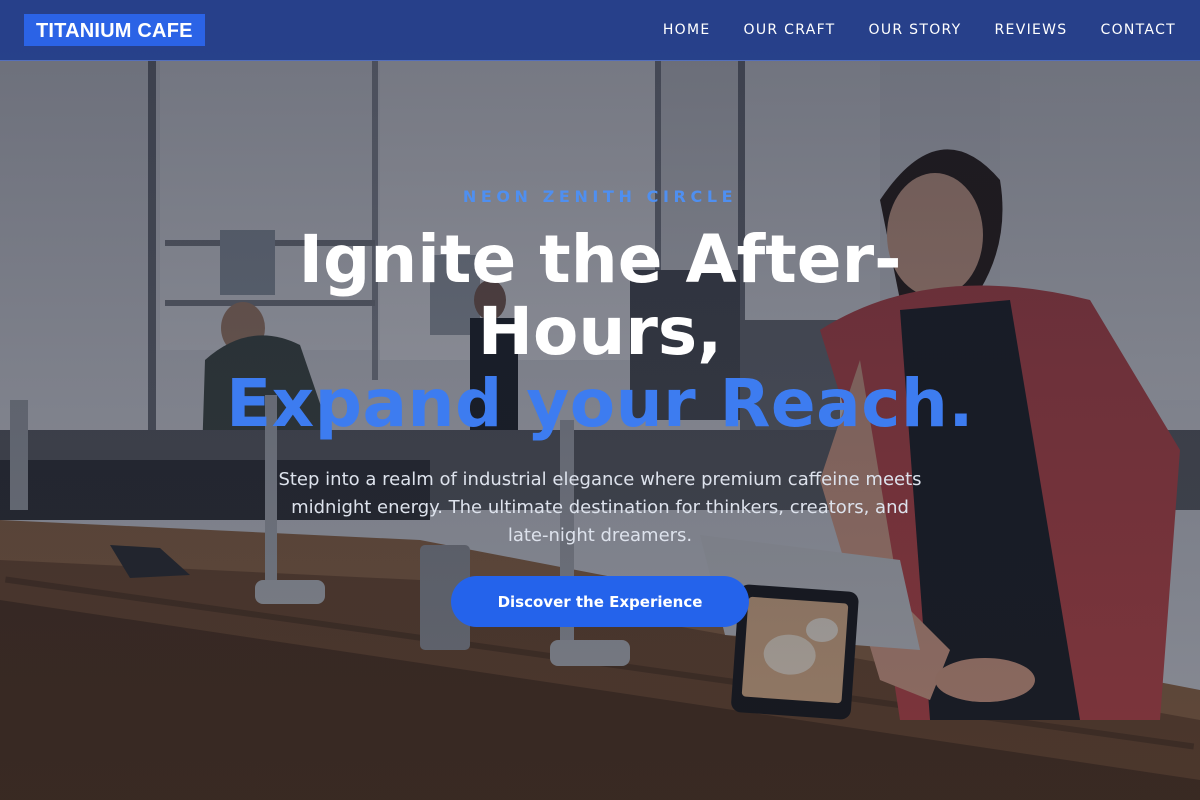  I want to click on nav-menu: HOME OUR CRAFT OUR STORY REVIEWS CONTACT, so click(903, 30).